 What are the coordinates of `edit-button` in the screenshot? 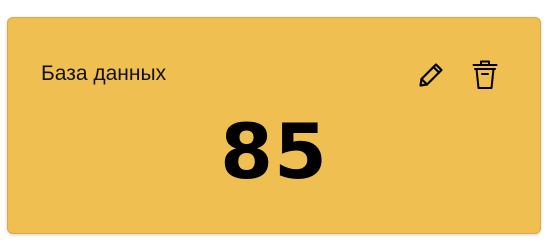 It's located at (431, 75).